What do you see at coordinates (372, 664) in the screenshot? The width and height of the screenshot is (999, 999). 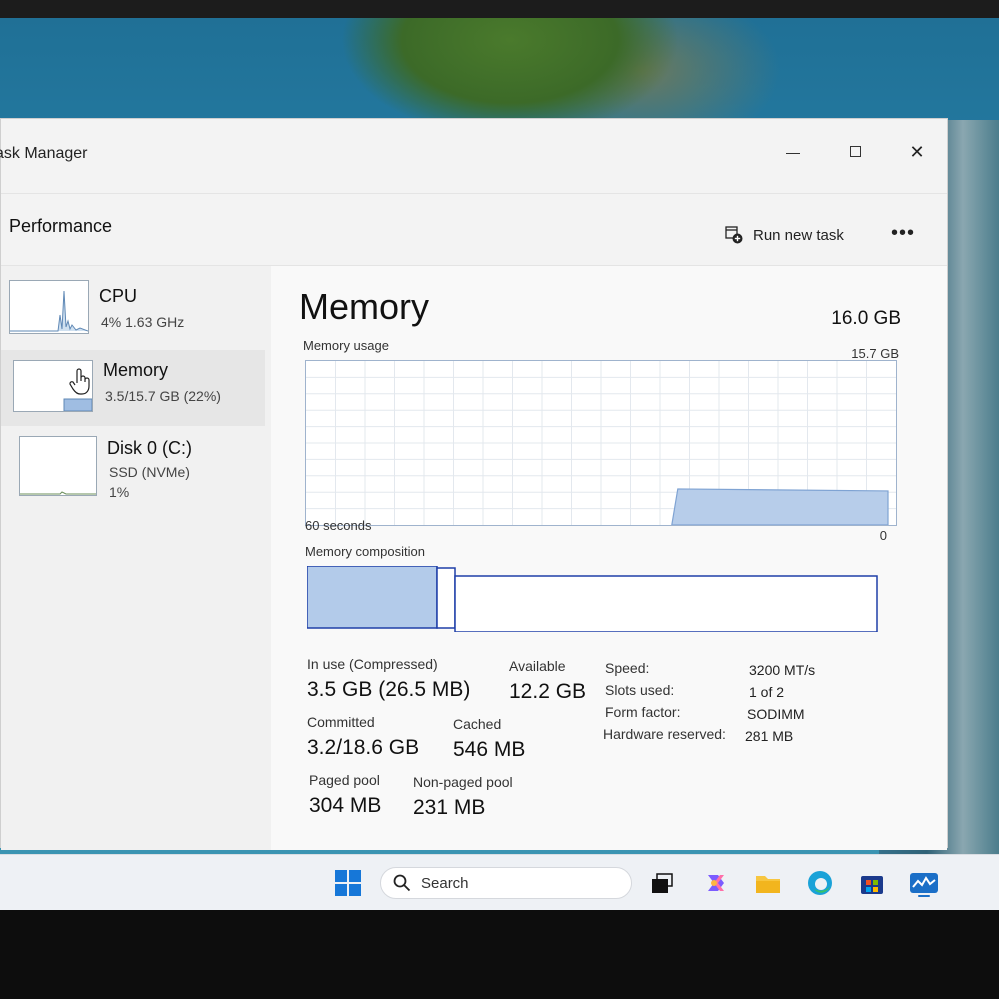 I see `in-use-label: In use (Compressed)` at bounding box center [372, 664].